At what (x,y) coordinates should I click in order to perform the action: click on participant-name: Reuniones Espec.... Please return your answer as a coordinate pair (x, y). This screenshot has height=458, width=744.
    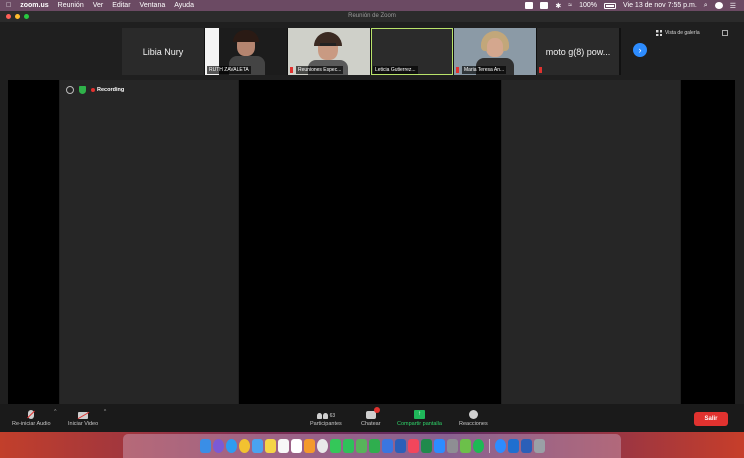
    Looking at the image, I should click on (320, 70).